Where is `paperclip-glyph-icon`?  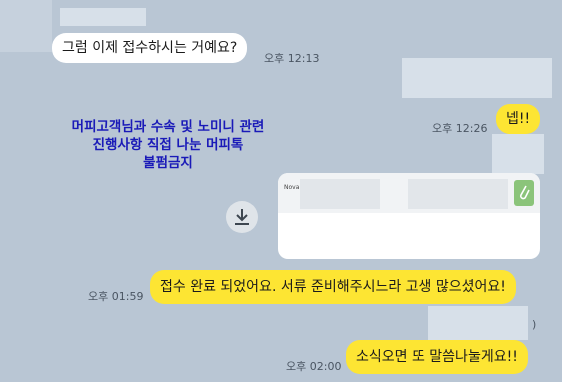 paperclip-glyph-icon is located at coordinates (524, 192).